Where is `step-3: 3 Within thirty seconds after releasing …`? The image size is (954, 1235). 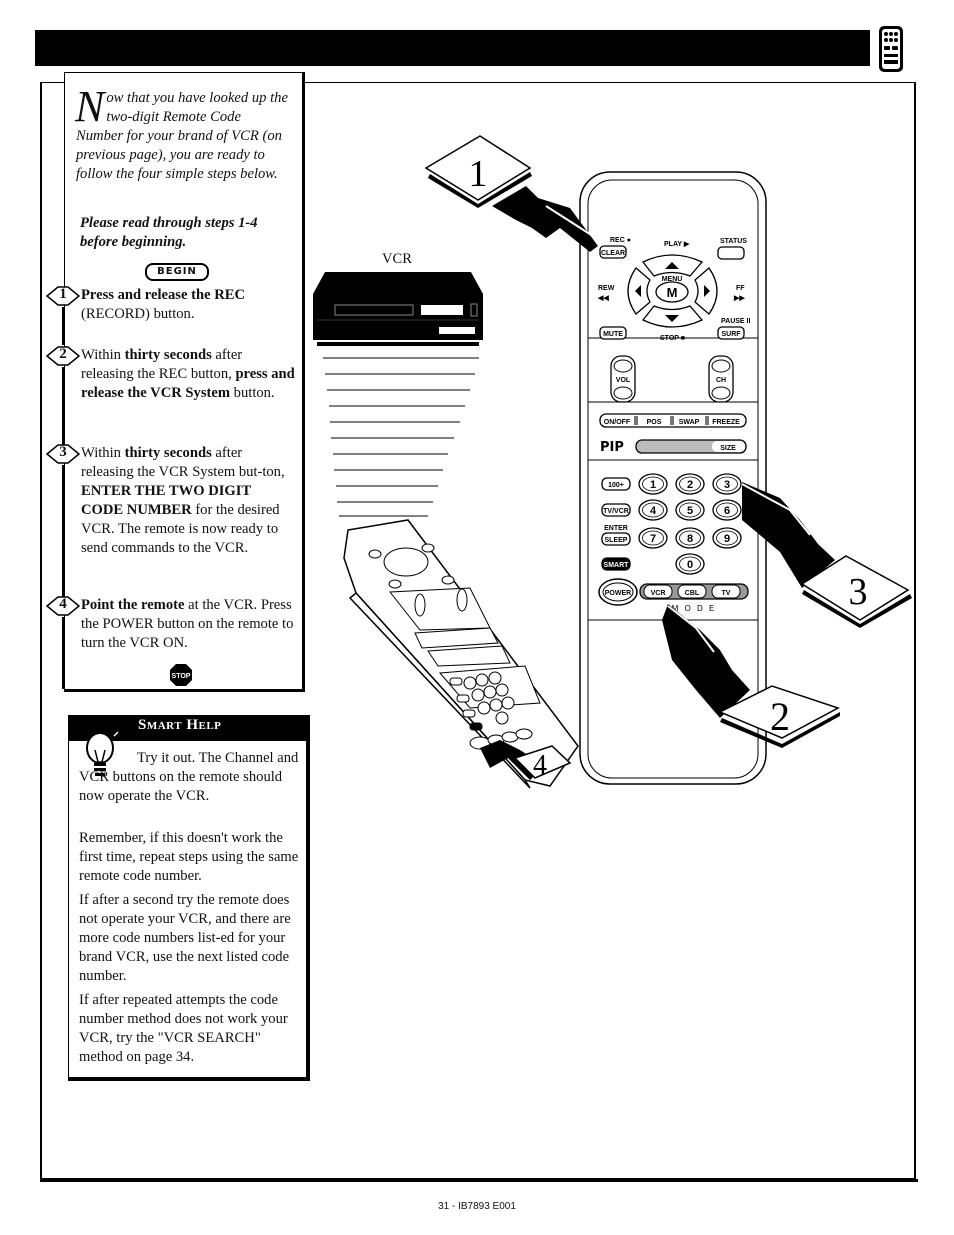 step-3: 3 Within thirty seconds after releasing … is located at coordinates (170, 523).